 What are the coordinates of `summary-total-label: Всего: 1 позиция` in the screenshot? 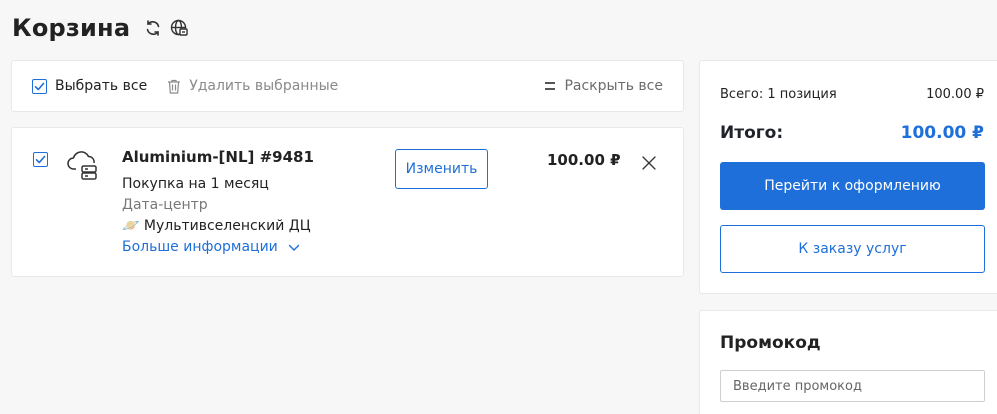 It's located at (778, 94).